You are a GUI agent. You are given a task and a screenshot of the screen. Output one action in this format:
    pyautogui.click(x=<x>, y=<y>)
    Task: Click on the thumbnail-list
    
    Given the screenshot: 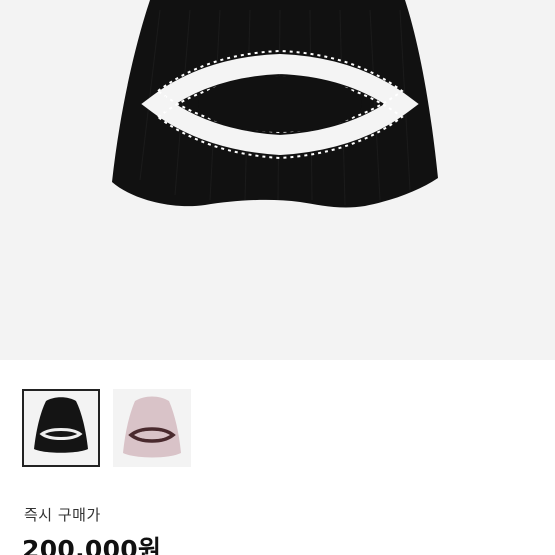 What is the action you would take?
    pyautogui.click(x=106, y=428)
    